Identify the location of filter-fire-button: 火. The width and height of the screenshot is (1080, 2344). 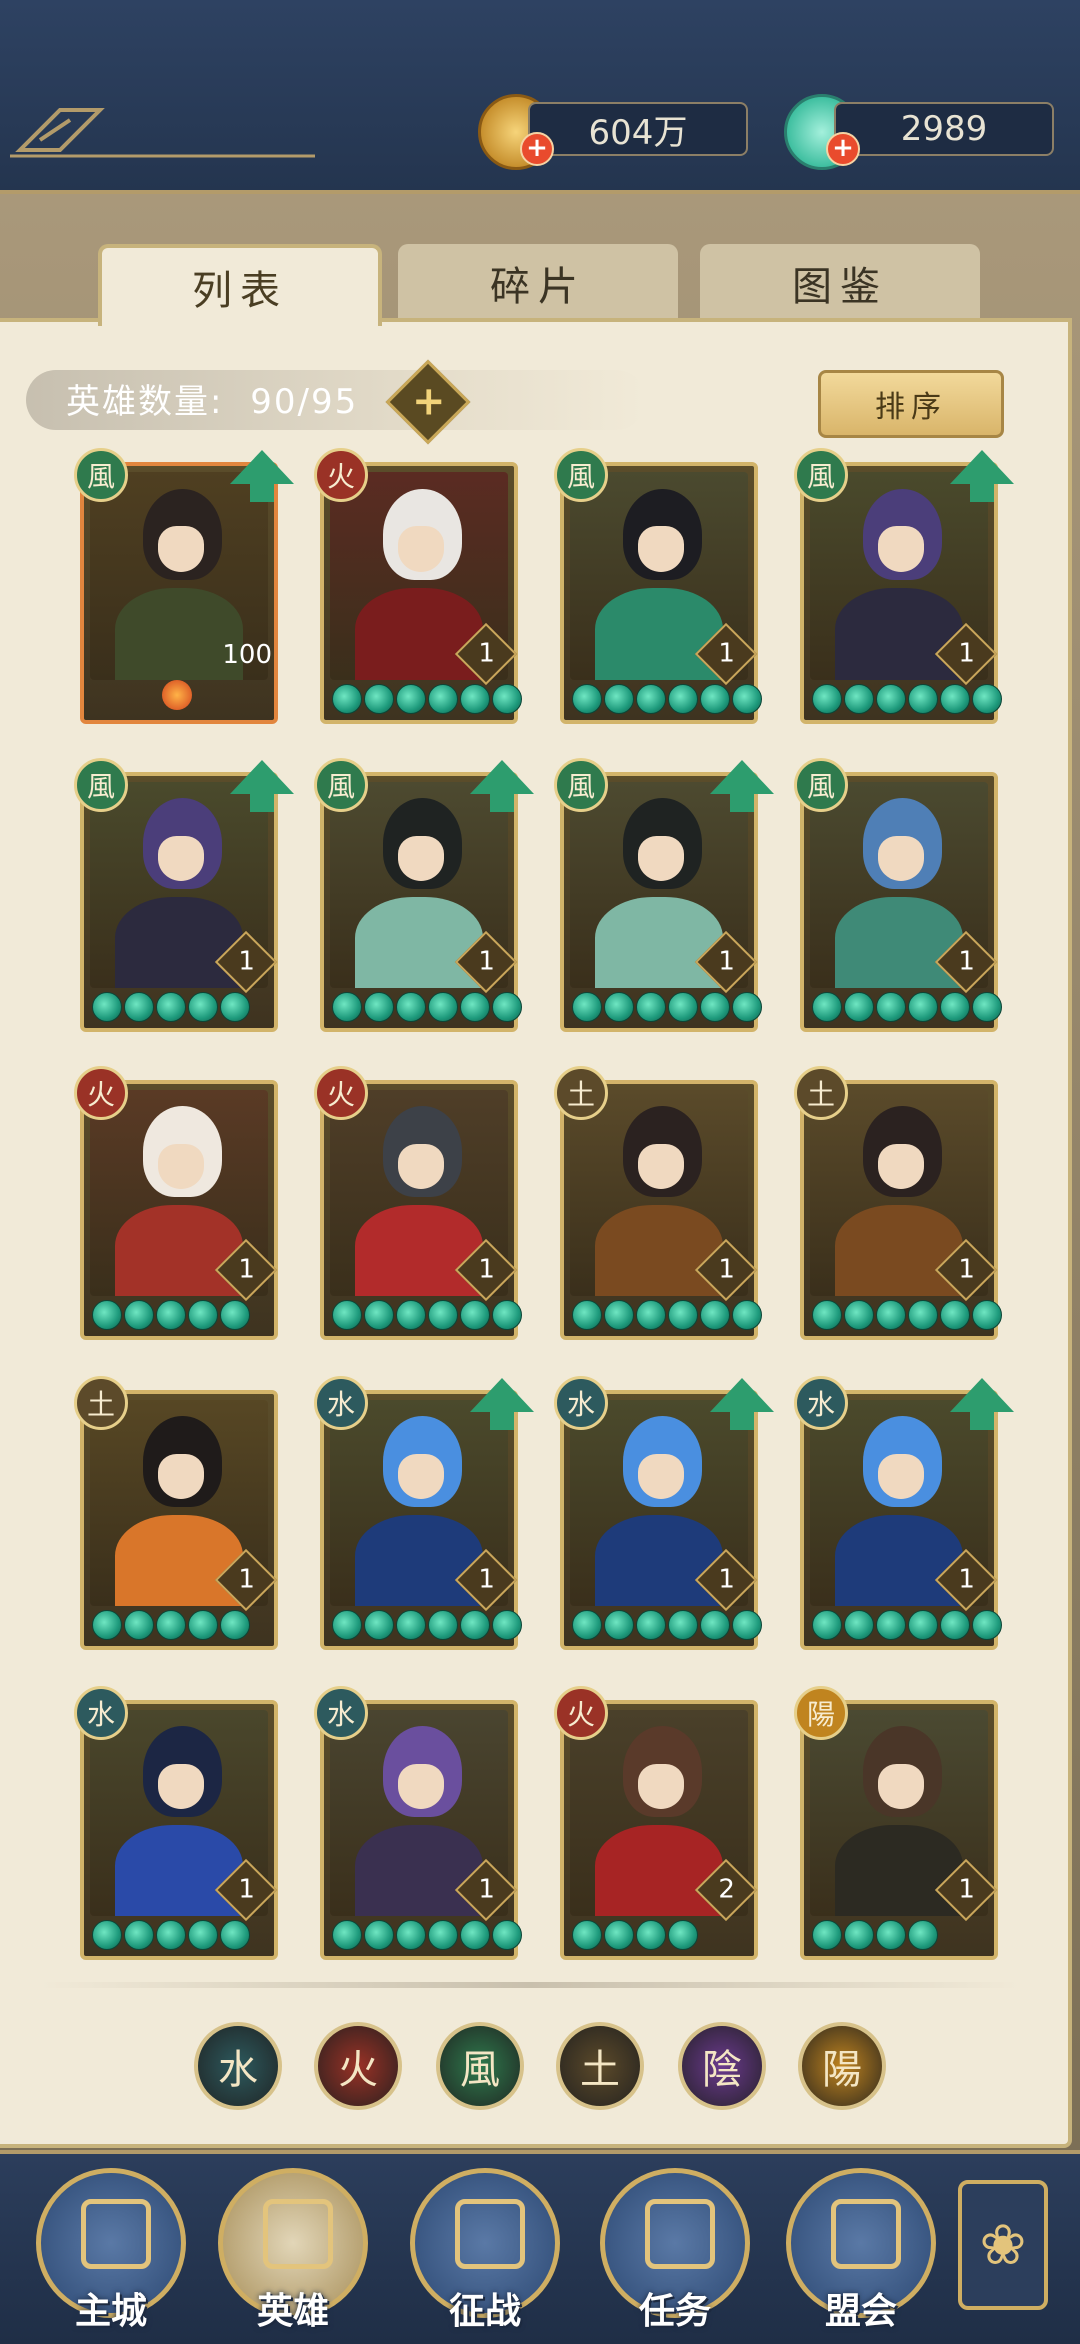
(358, 2066).